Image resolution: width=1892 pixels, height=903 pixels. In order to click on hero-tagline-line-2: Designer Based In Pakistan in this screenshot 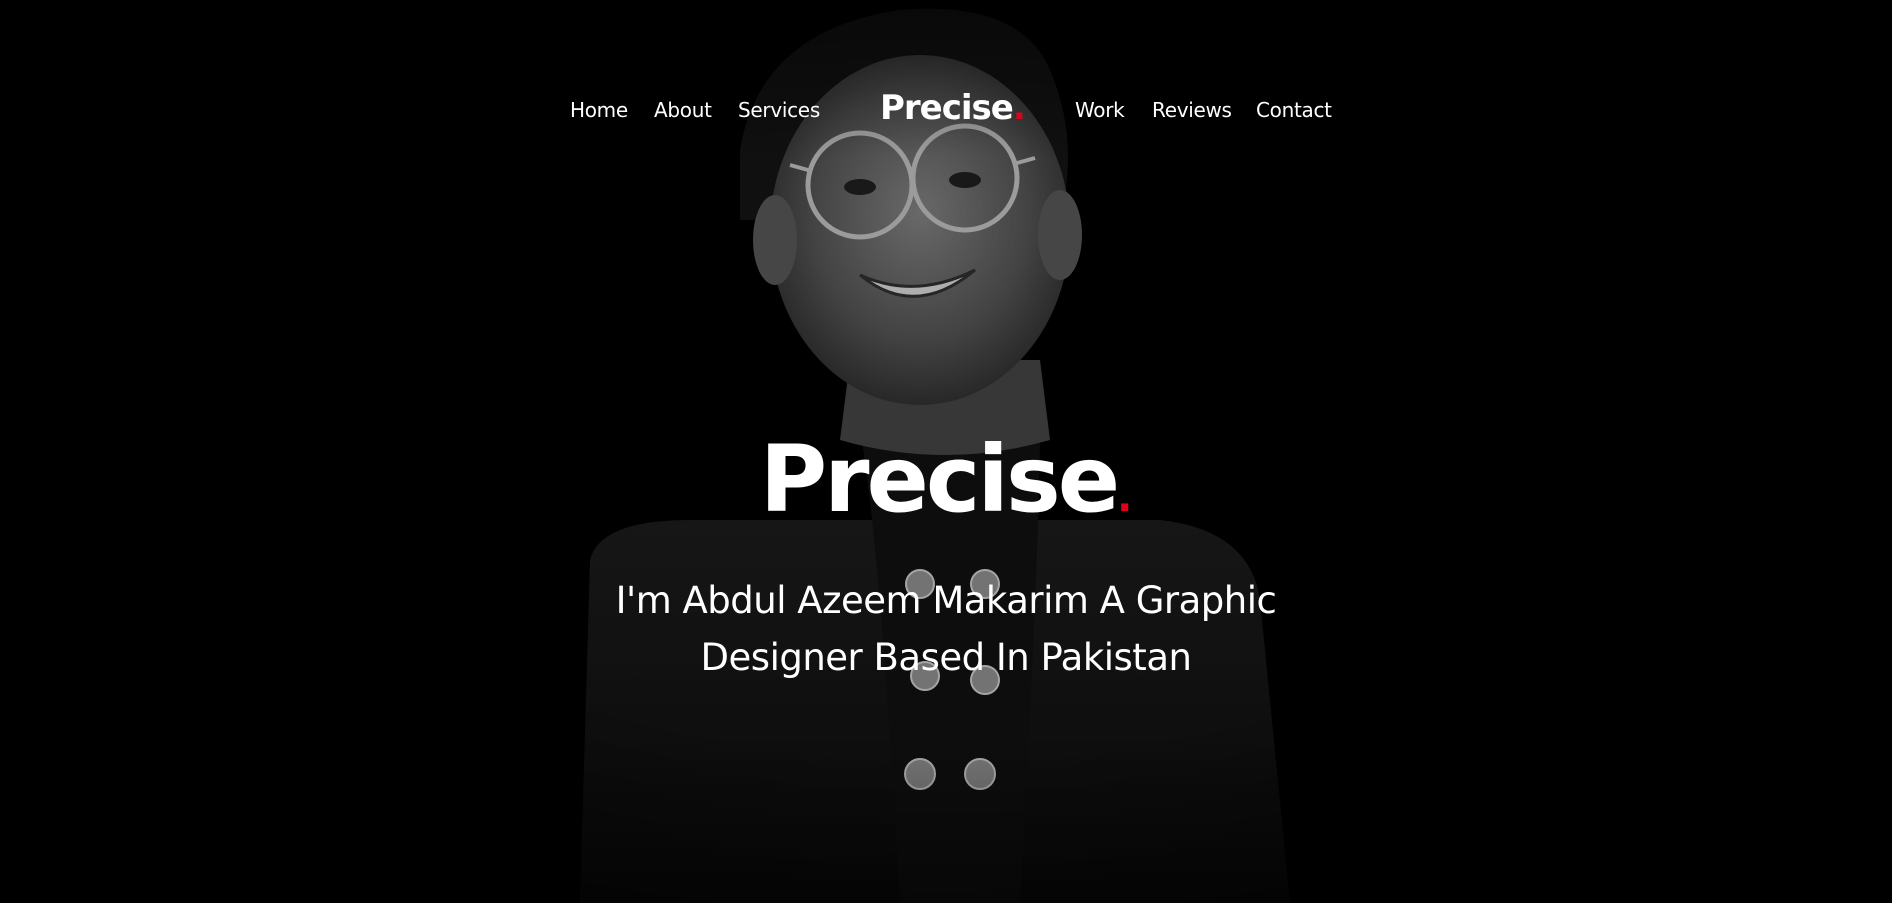, I will do `click(946, 657)`.